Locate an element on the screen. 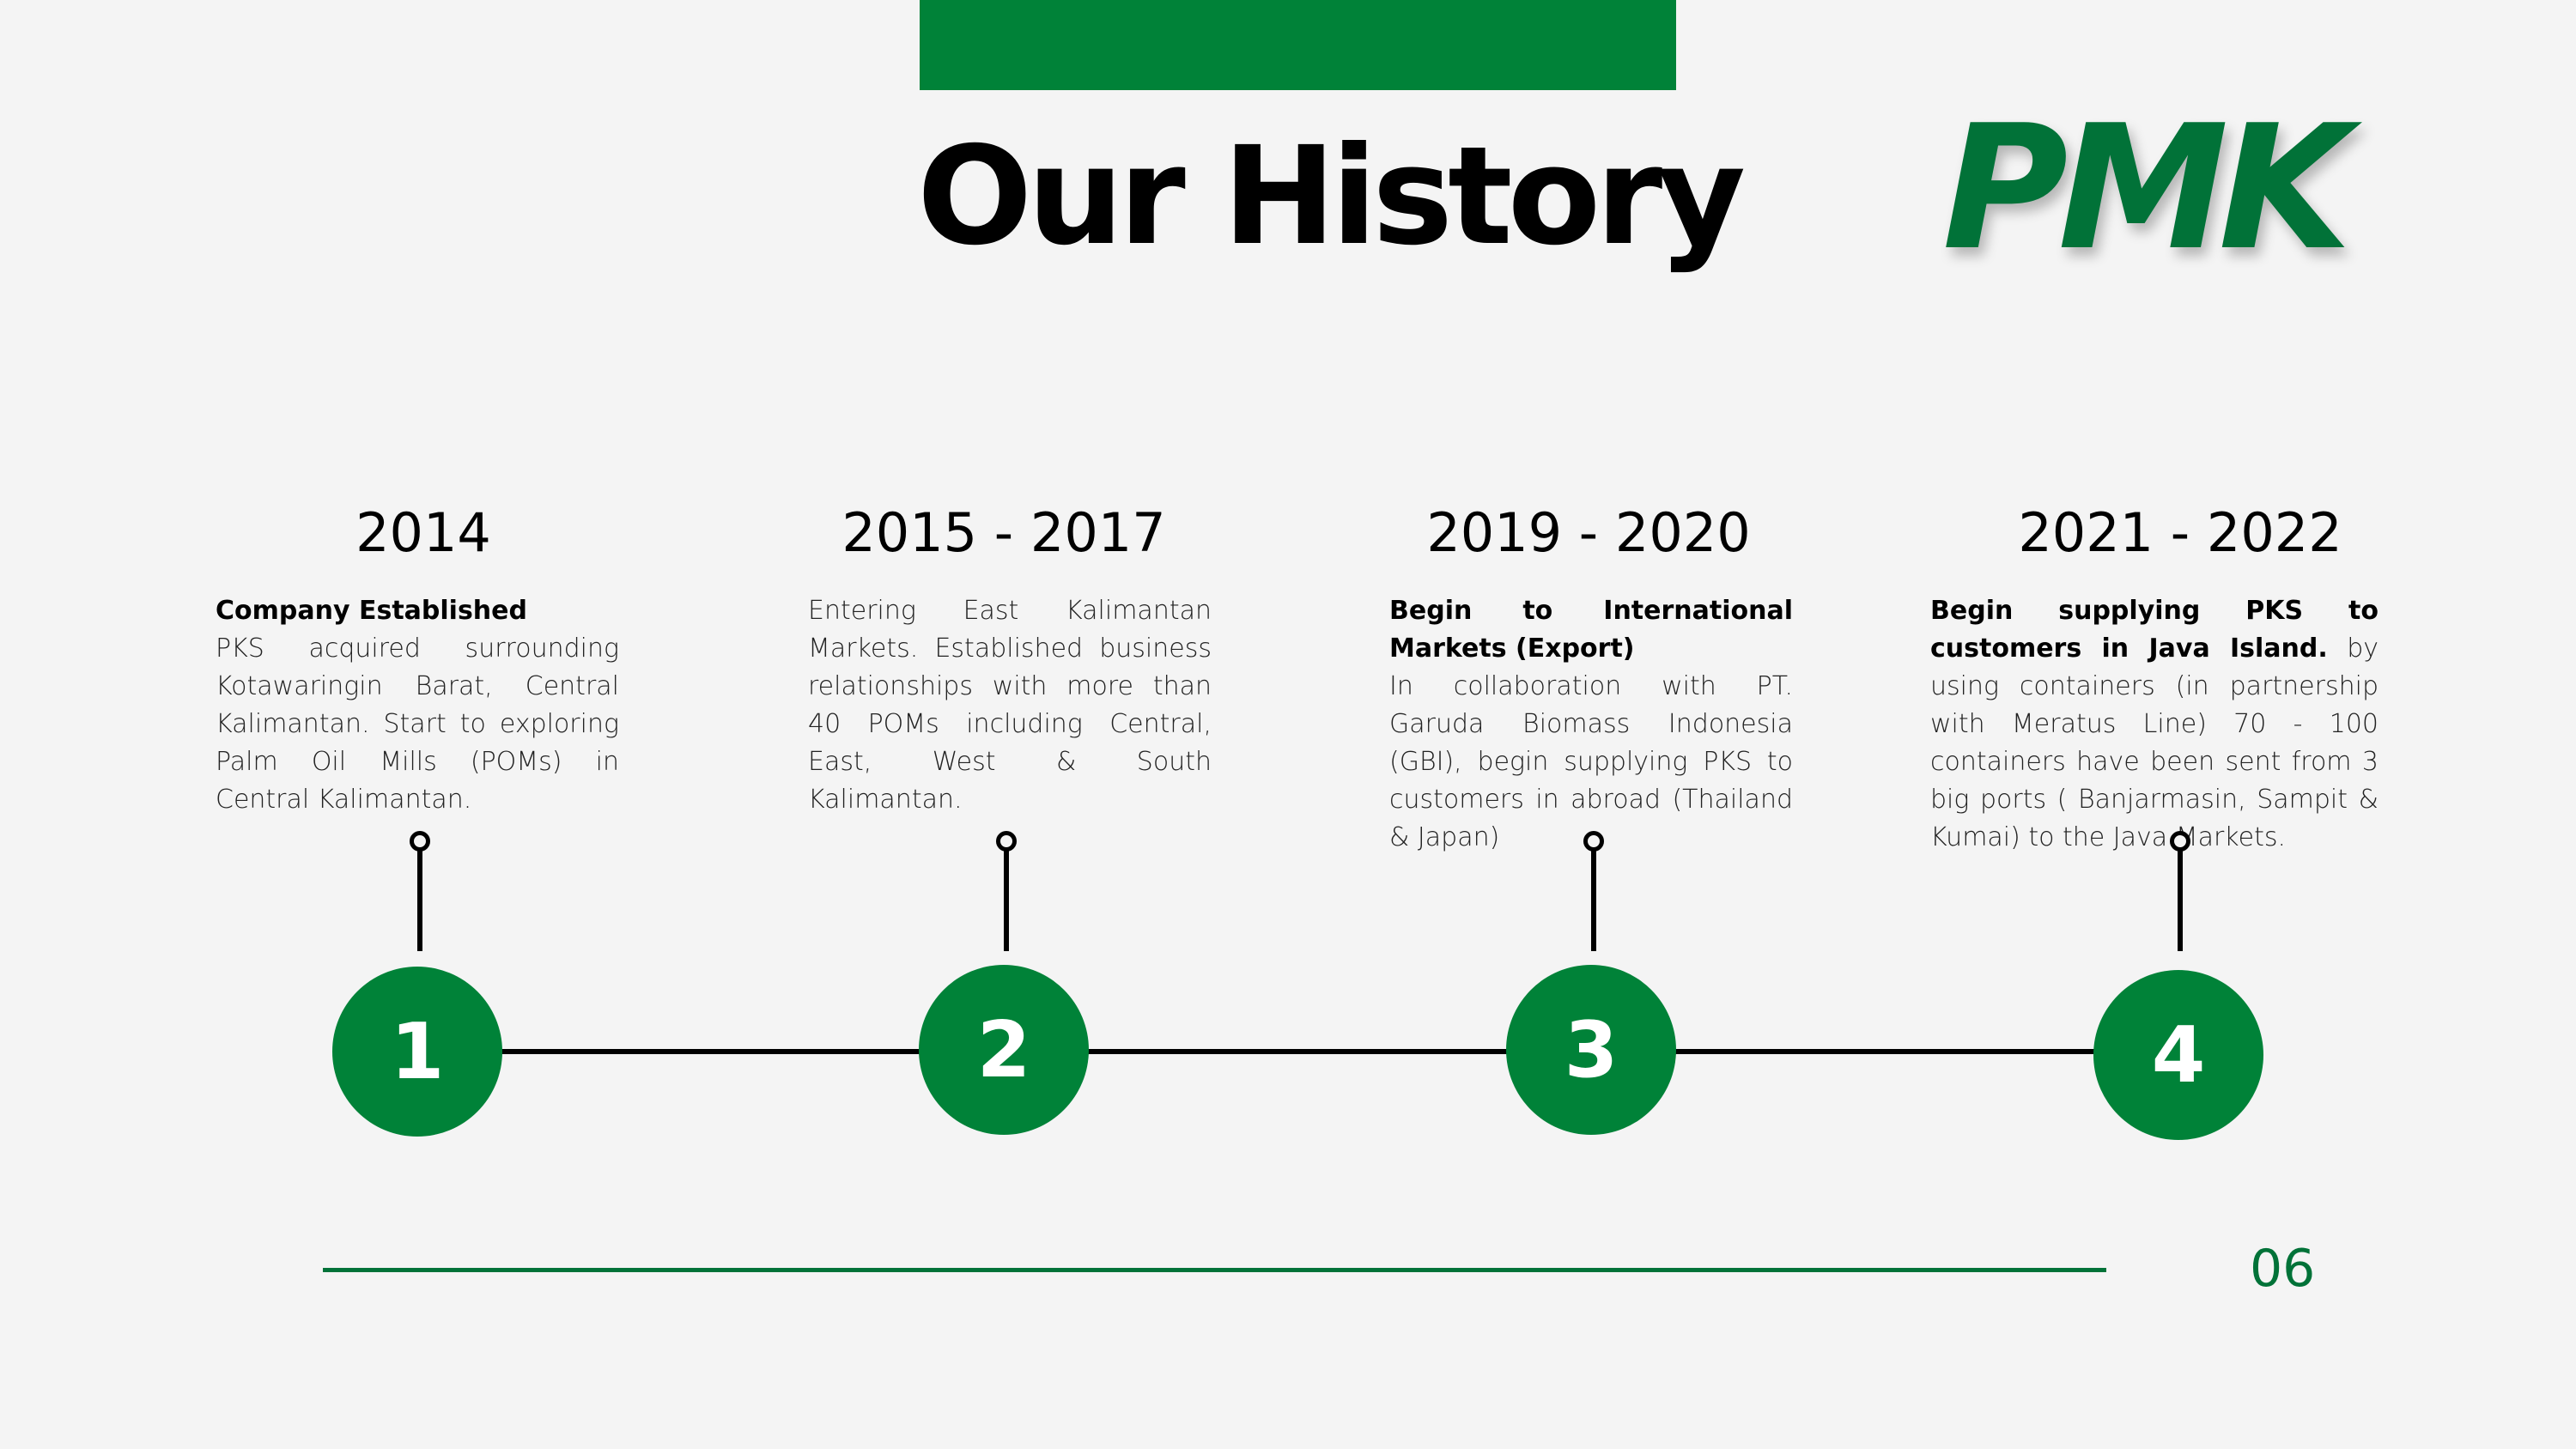 Image resolution: width=2576 pixels, height=1449 pixels. milestone-2-stem is located at coordinates (1006, 901).